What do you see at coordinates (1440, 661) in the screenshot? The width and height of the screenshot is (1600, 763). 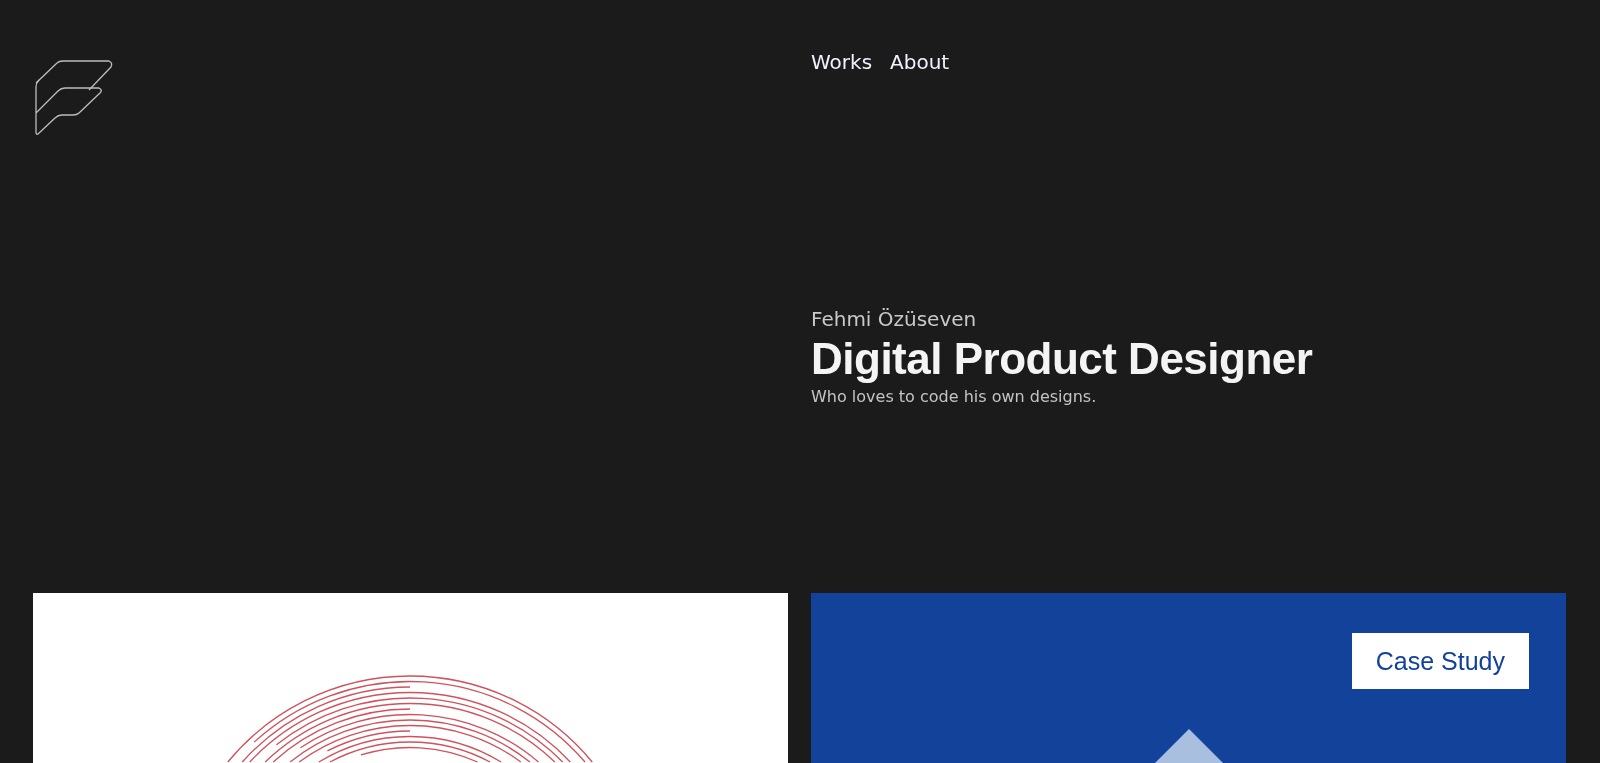 I see `case-study-button: Case Study` at bounding box center [1440, 661].